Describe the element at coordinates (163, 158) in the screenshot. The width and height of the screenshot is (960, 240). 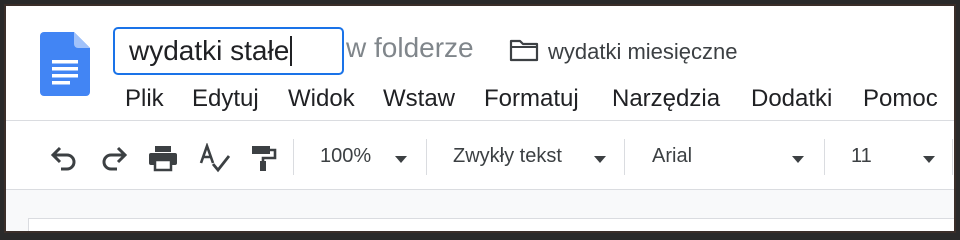
I see `print-icon` at that location.